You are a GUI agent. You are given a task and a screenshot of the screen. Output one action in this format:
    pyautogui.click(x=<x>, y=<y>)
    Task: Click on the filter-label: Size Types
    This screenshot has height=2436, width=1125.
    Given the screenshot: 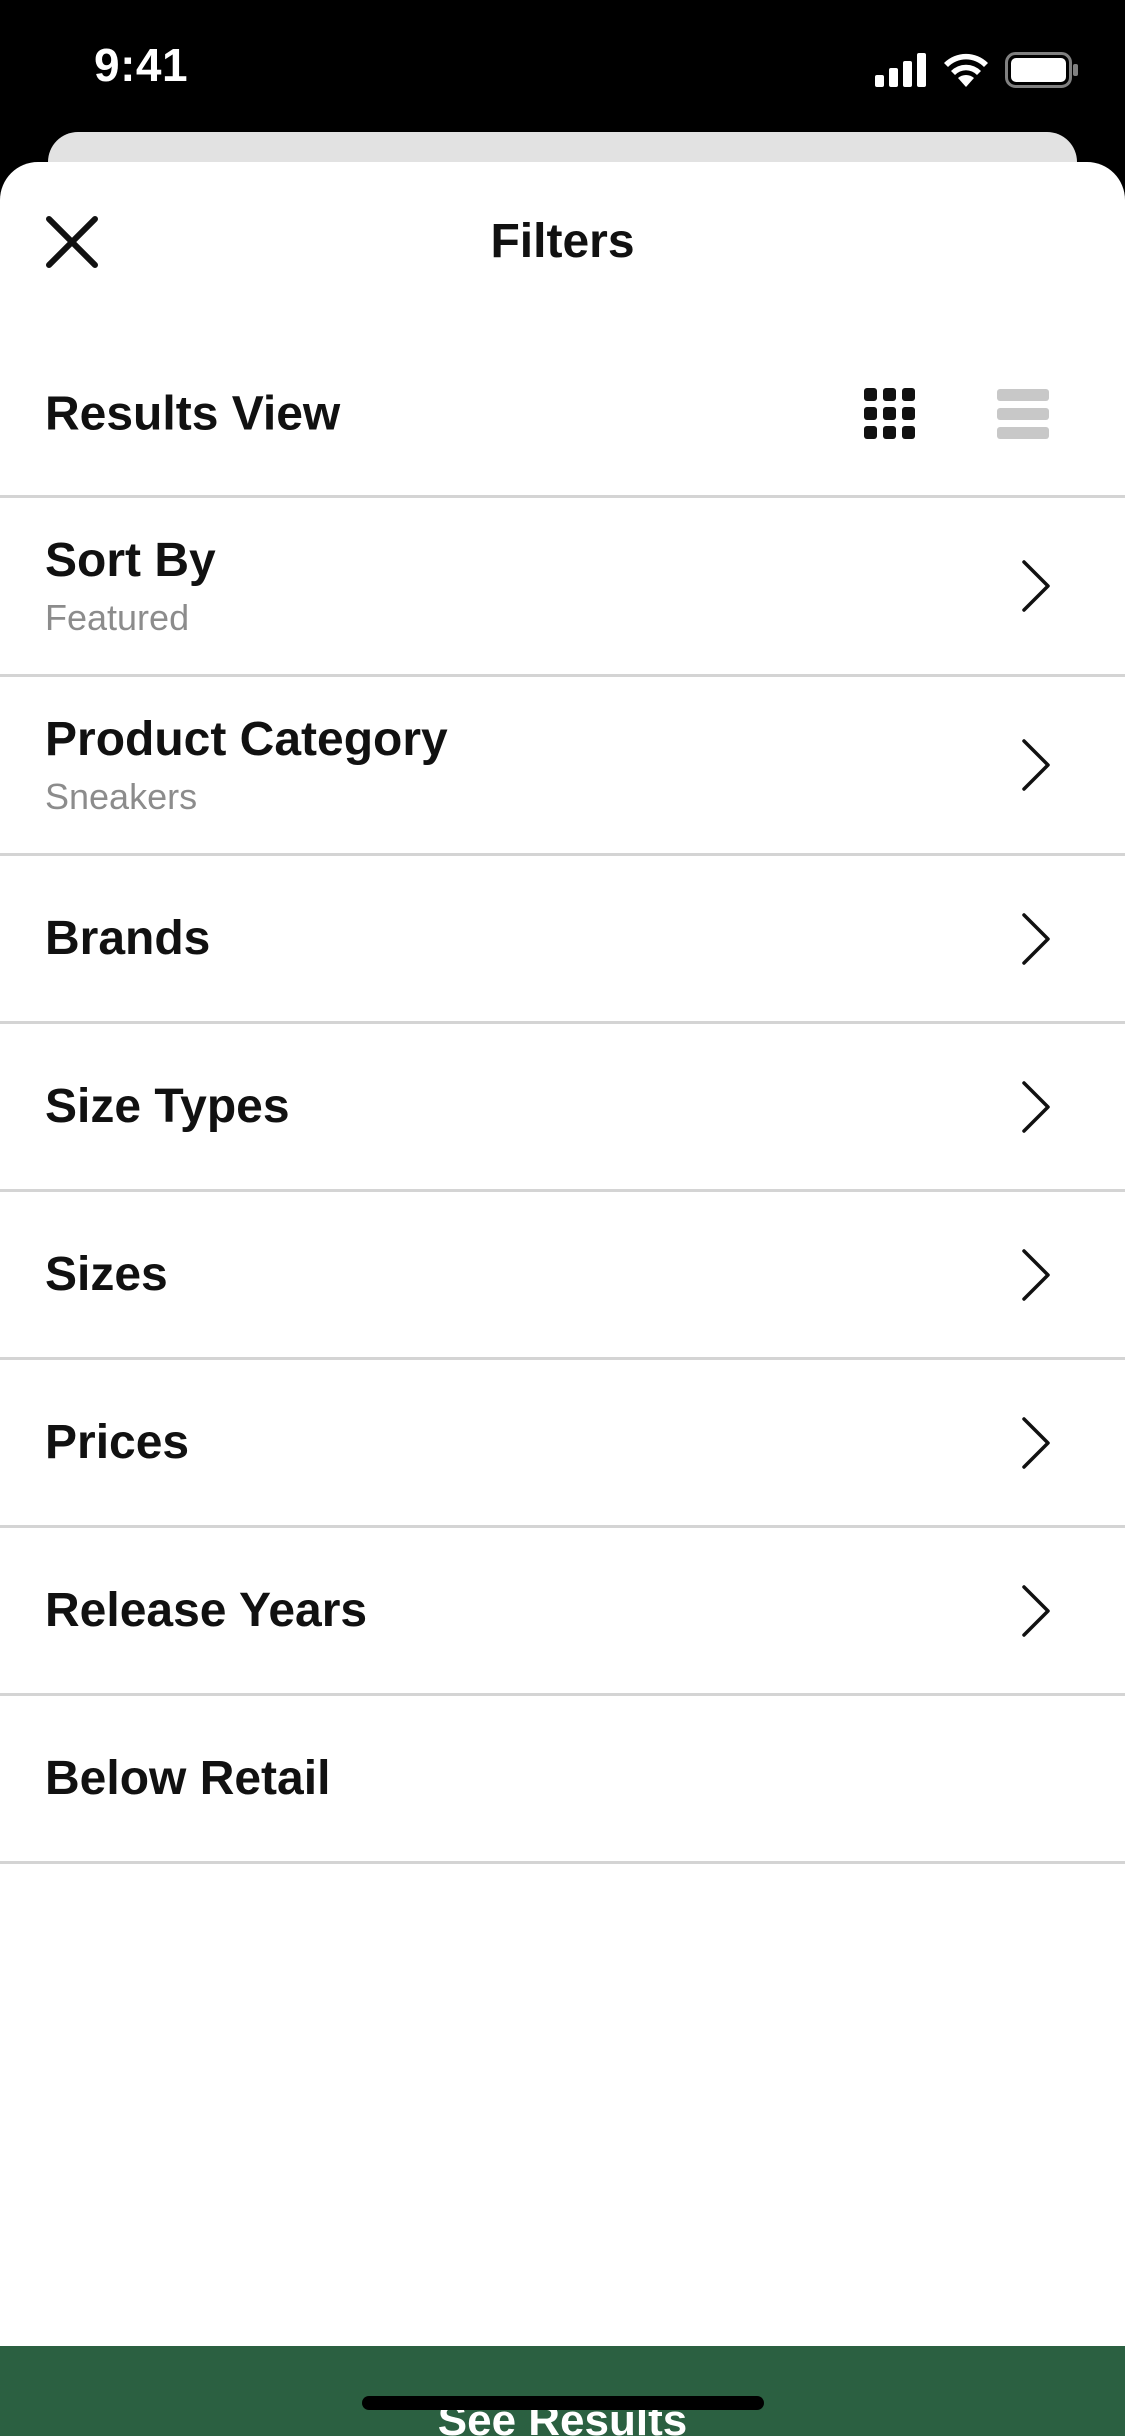 What is the action you would take?
    pyautogui.click(x=167, y=1106)
    